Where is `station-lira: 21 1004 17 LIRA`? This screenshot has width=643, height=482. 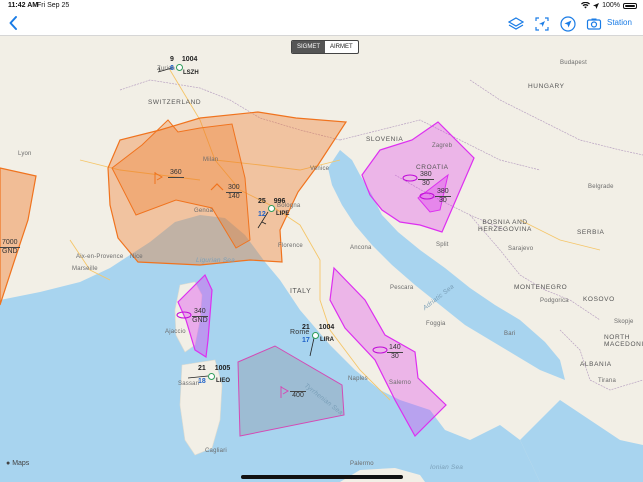
station-lira: 21 1004 17 LIRA is located at coordinates (318, 334).